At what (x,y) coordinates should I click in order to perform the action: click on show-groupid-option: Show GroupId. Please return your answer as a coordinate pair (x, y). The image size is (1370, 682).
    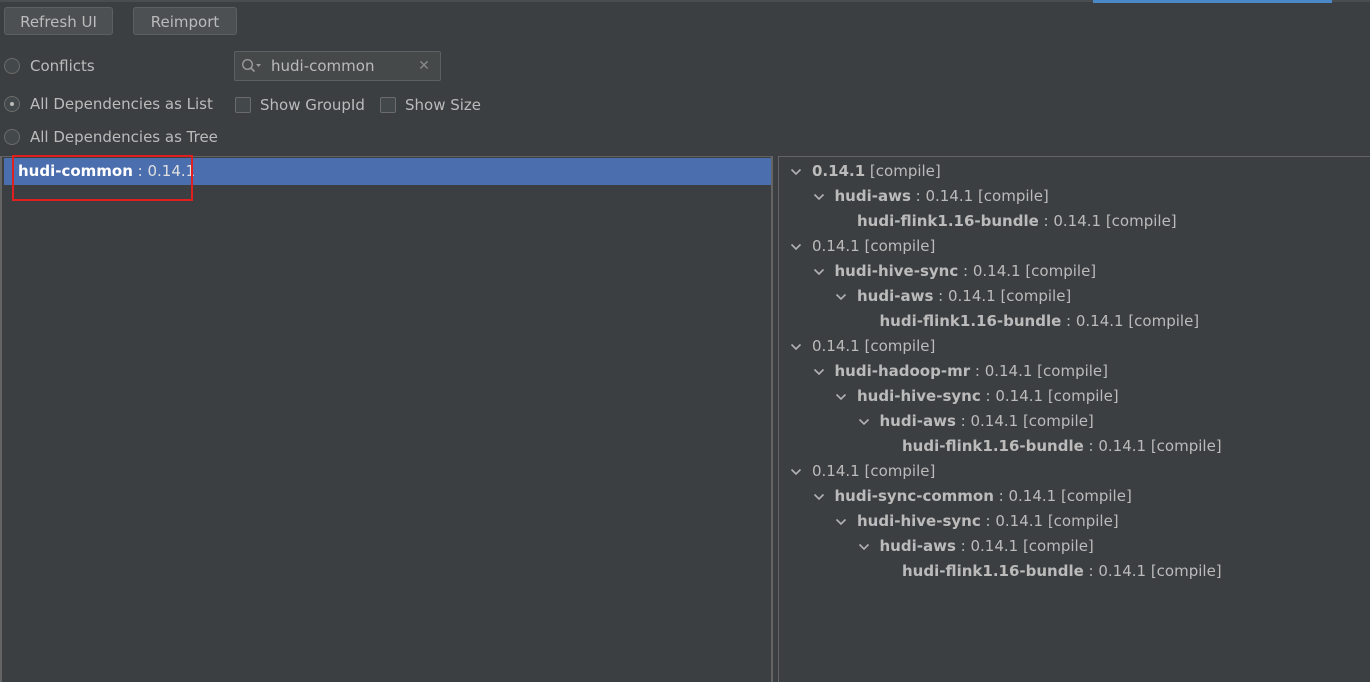
    Looking at the image, I should click on (300, 105).